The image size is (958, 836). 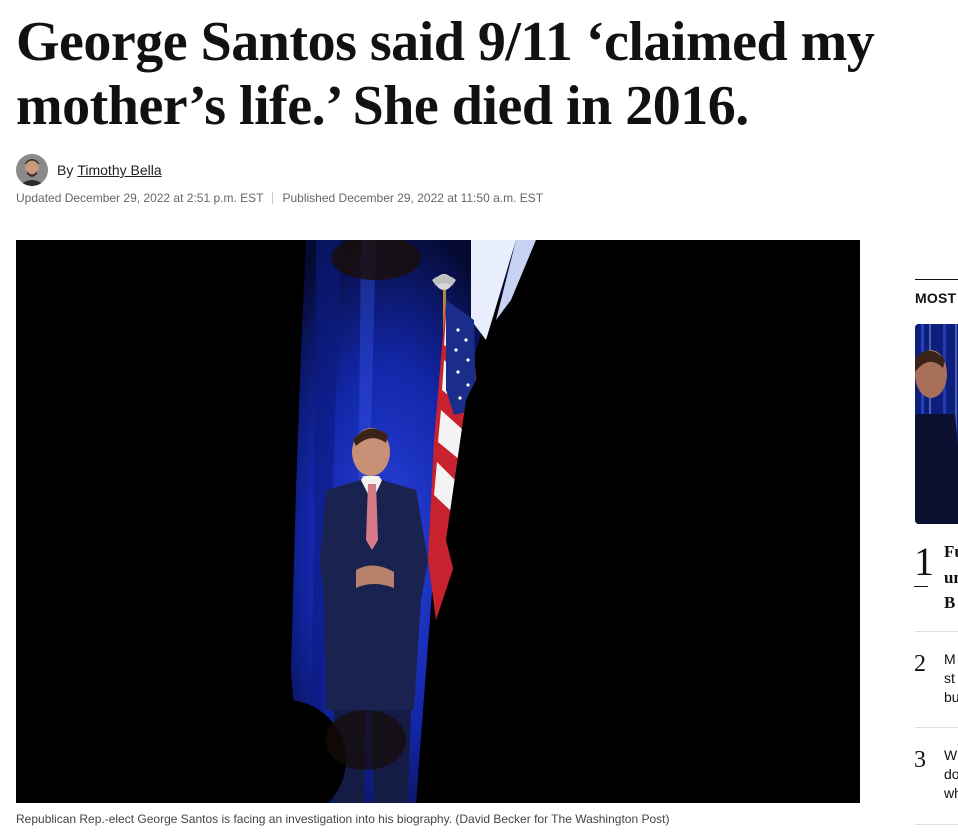 I want to click on timestamp-divider, so click(x=273, y=198).